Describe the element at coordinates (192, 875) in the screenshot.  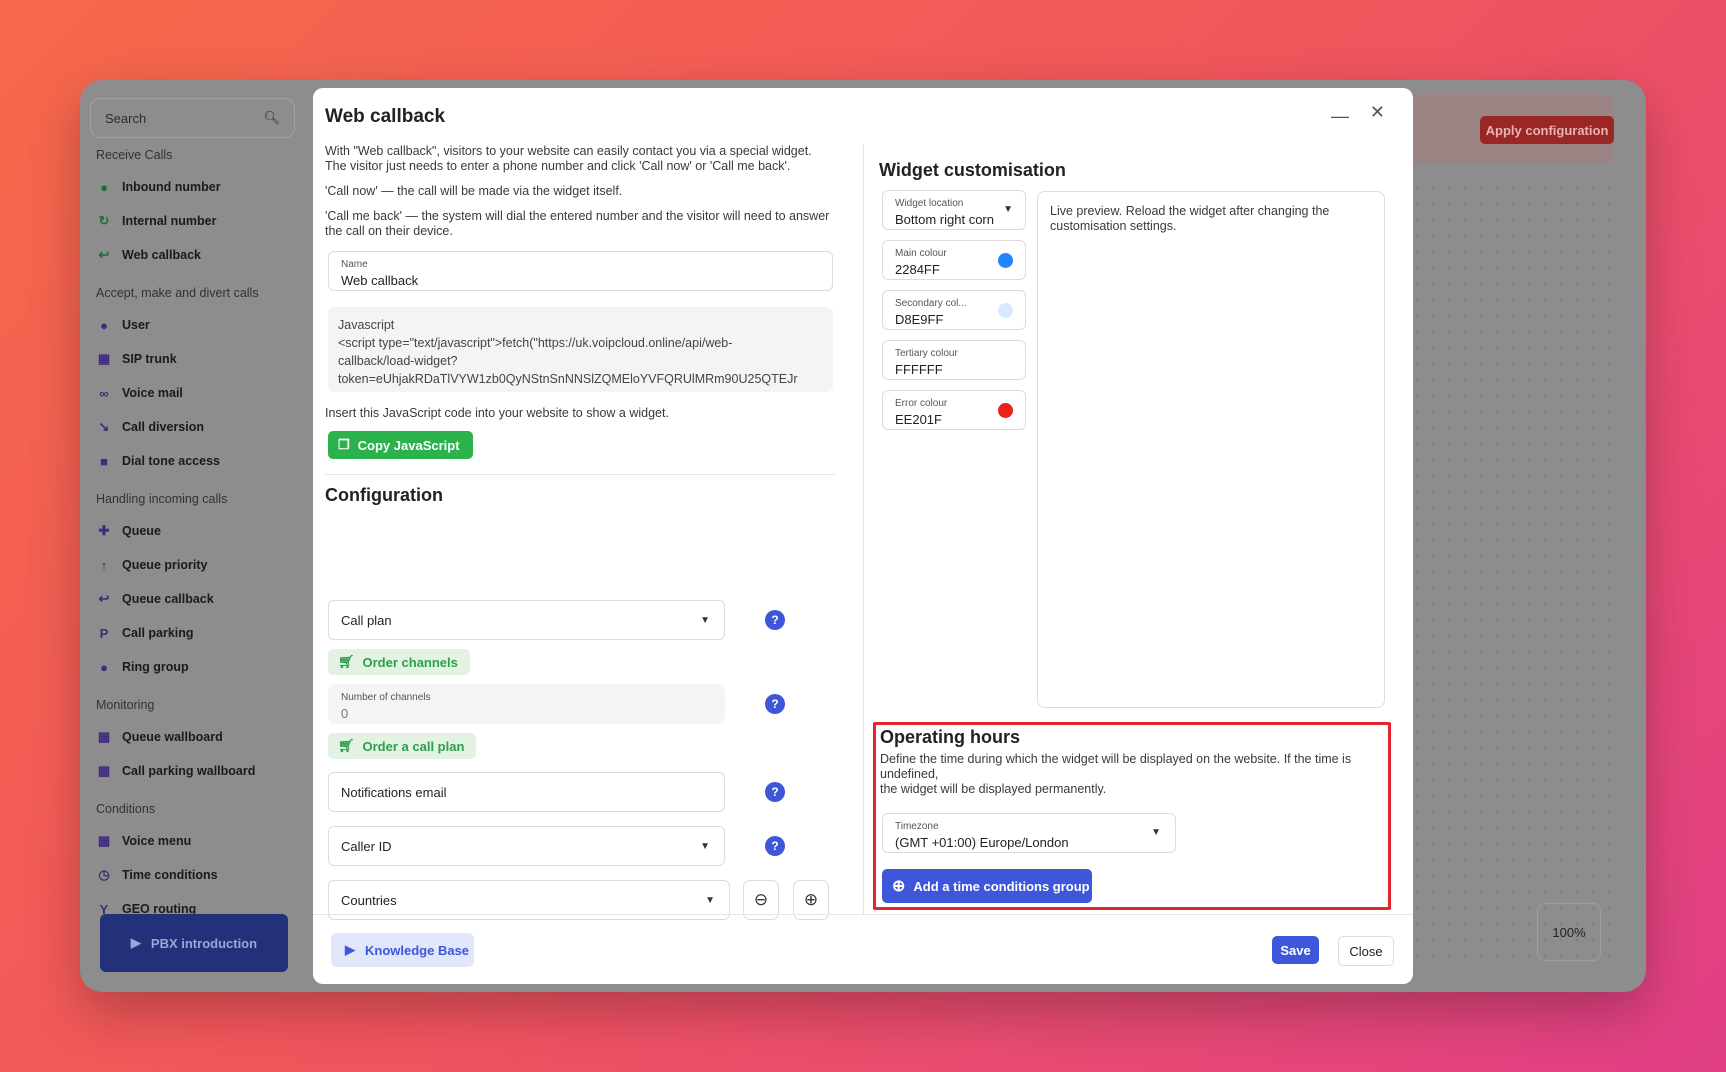
I see `sidebar-item-time-conditions: ◷ Time conditions` at that location.